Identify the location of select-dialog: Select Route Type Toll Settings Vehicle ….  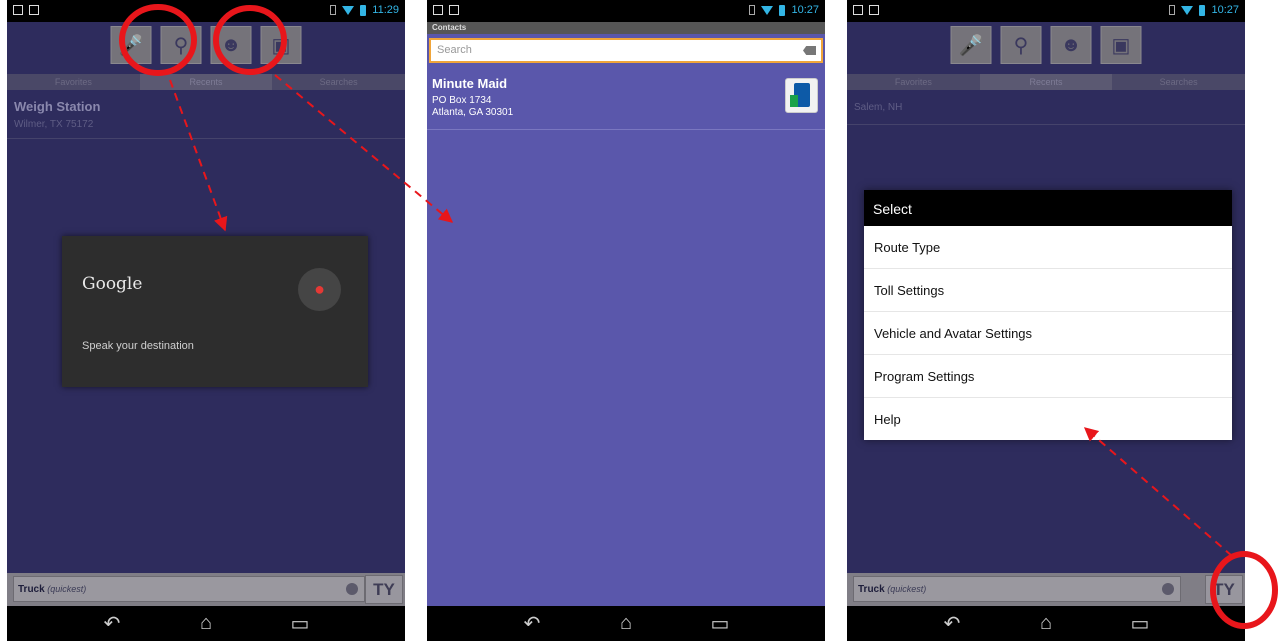
(1048, 315).